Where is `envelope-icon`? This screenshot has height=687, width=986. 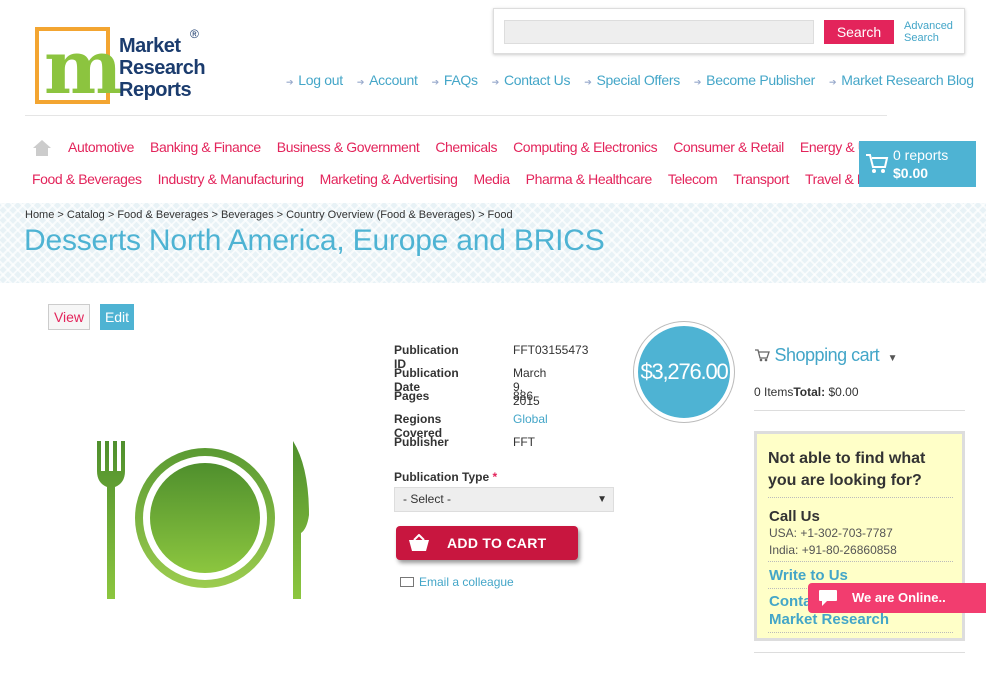 envelope-icon is located at coordinates (407, 582).